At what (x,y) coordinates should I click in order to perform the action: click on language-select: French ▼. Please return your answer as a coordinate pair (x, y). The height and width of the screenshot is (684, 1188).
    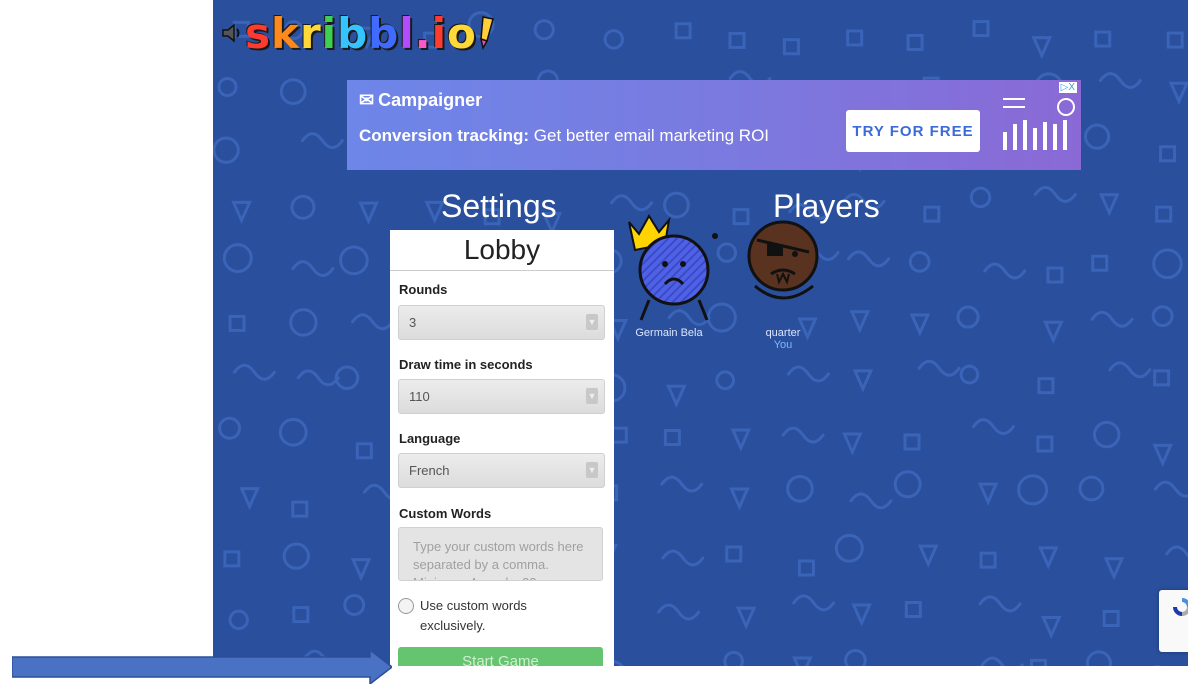
    Looking at the image, I should click on (501, 470).